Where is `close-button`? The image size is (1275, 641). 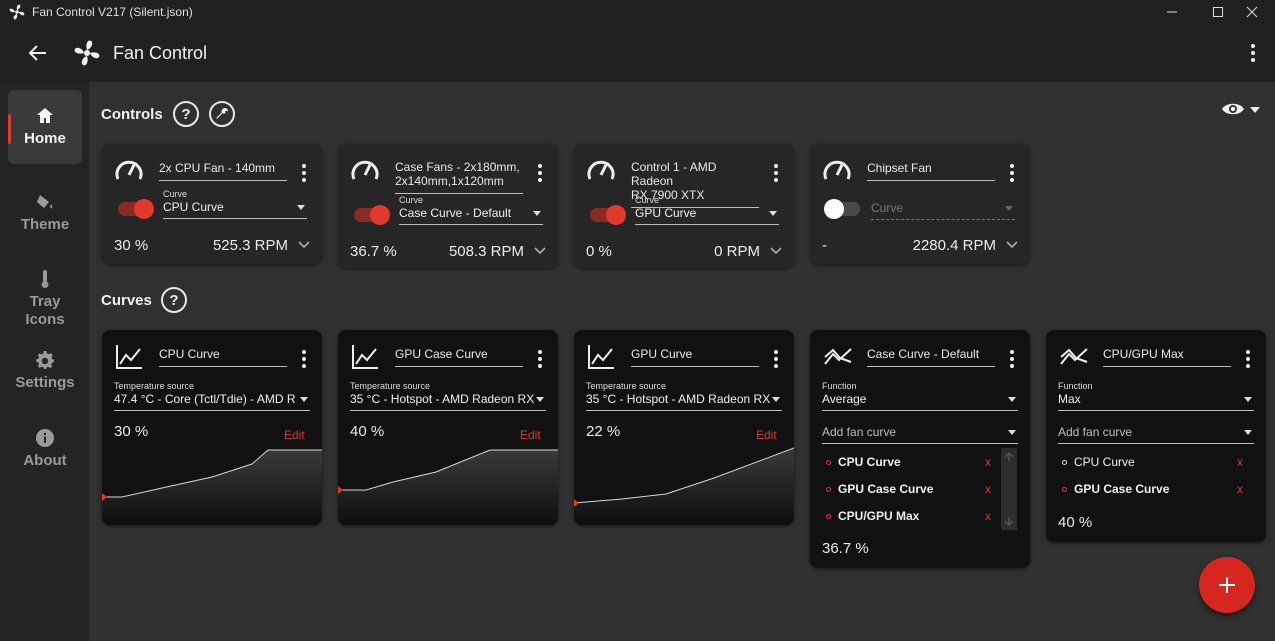
close-button is located at coordinates (1252, 12).